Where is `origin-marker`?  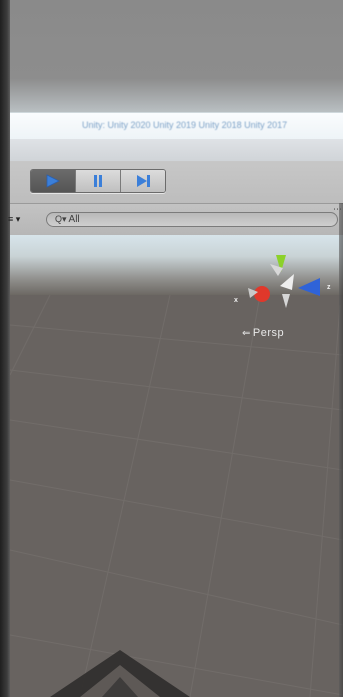 origin-marker is located at coordinates (120, 673).